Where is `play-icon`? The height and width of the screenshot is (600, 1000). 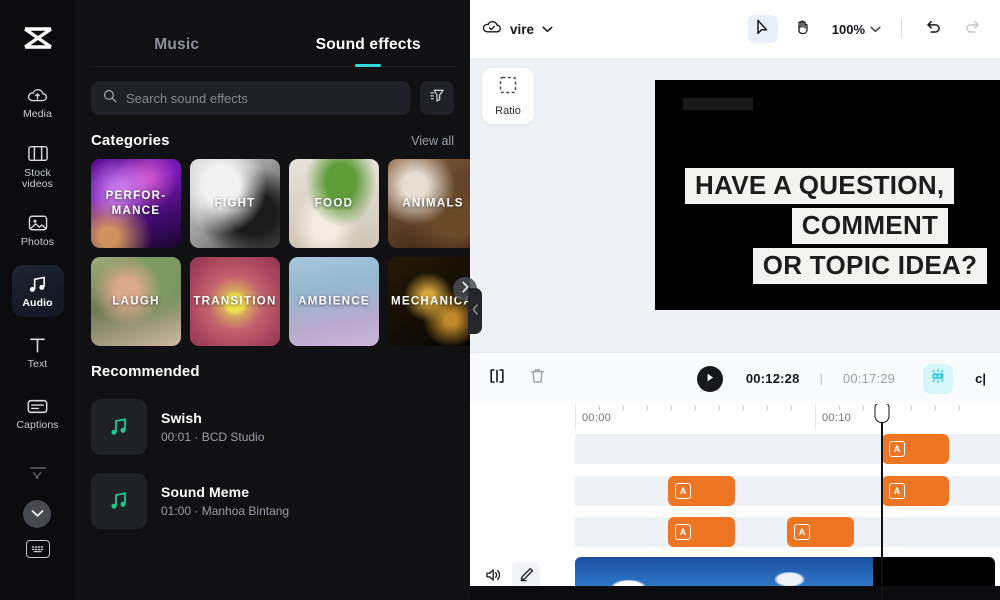 play-icon is located at coordinates (710, 379).